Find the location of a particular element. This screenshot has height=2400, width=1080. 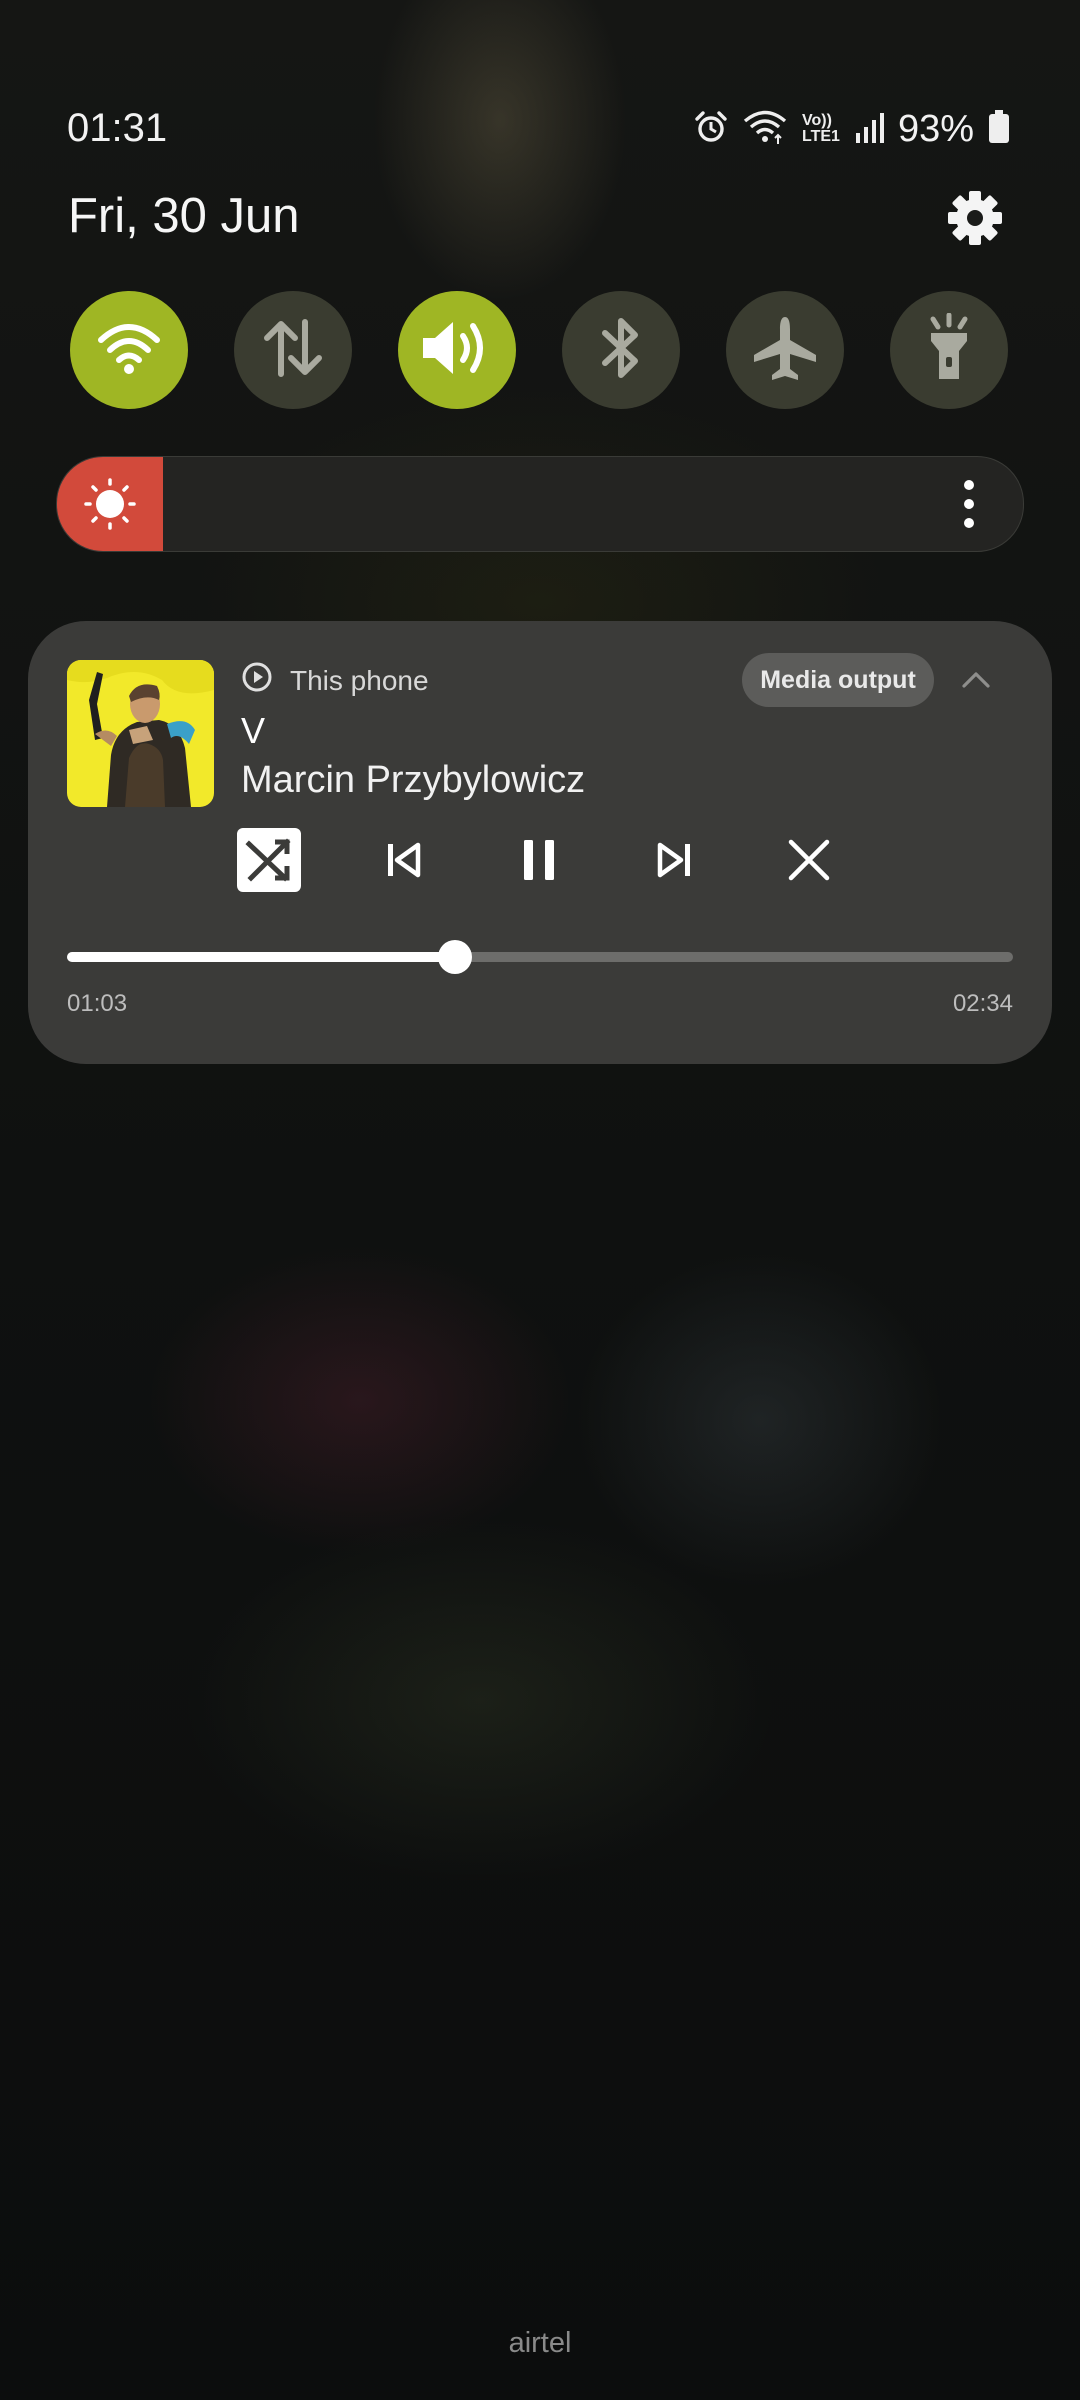

media-output-button: Media output is located at coordinates (838, 680).